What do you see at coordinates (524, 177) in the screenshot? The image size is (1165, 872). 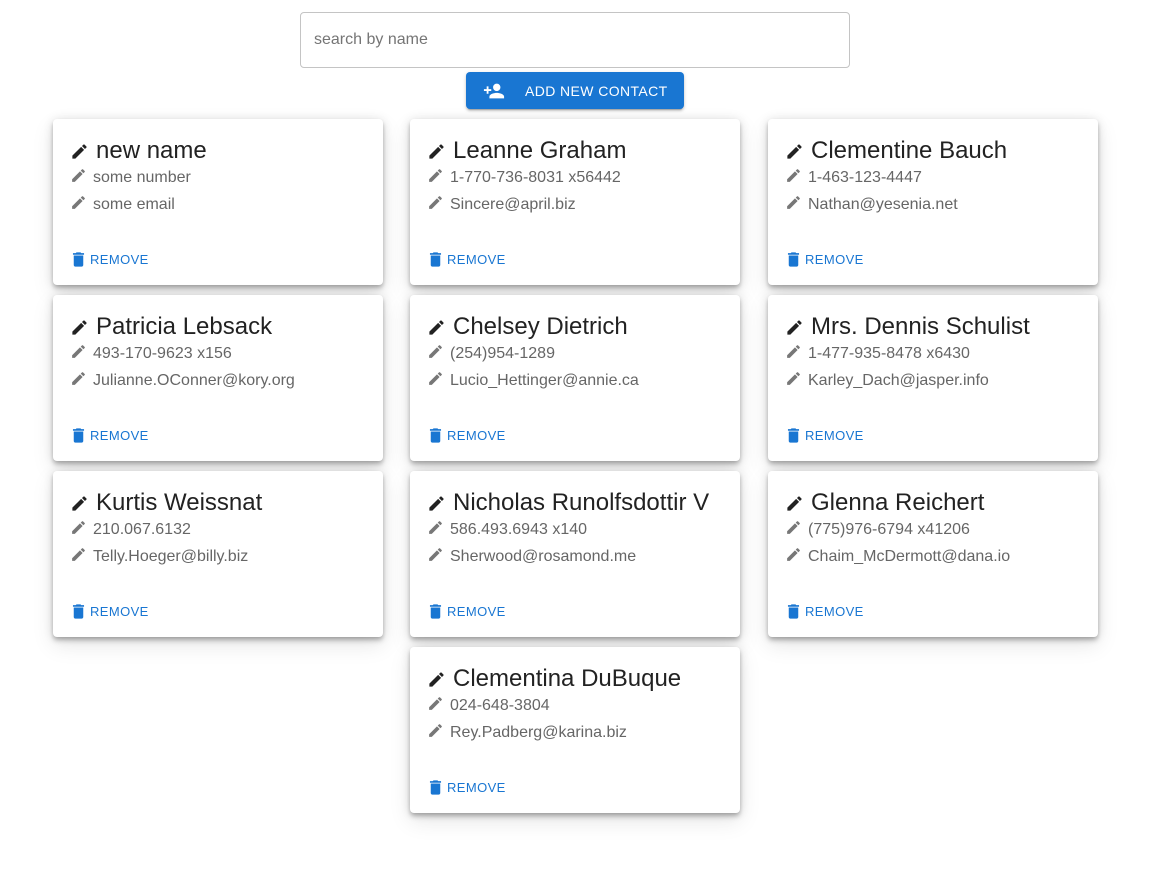 I see `contact-phone-row: 1-770-736-8031 x56442` at bounding box center [524, 177].